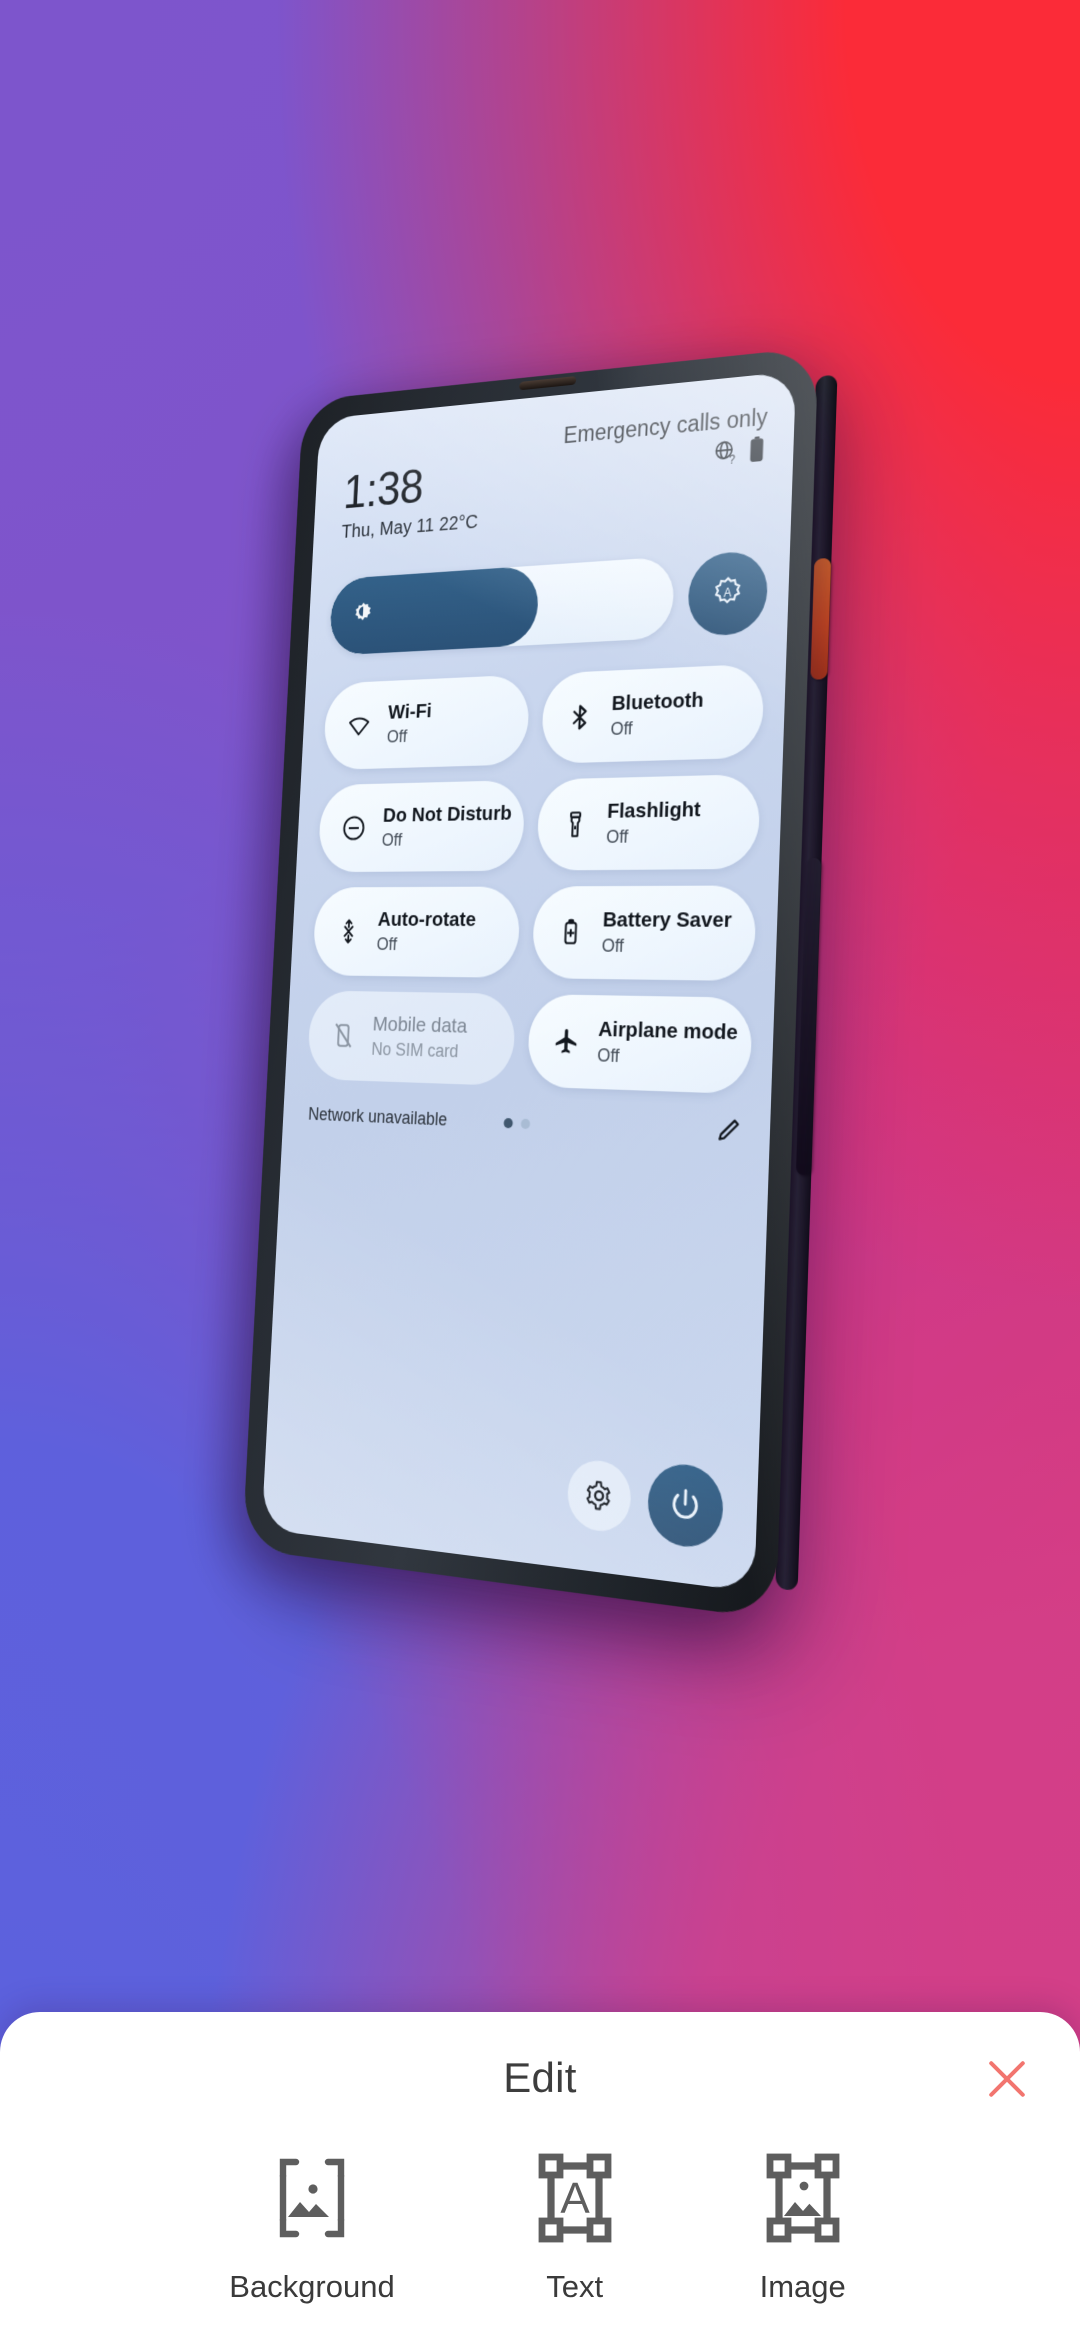 This screenshot has height=2340, width=1080. Describe the element at coordinates (803, 2200) in the screenshot. I see `image-icon` at that location.